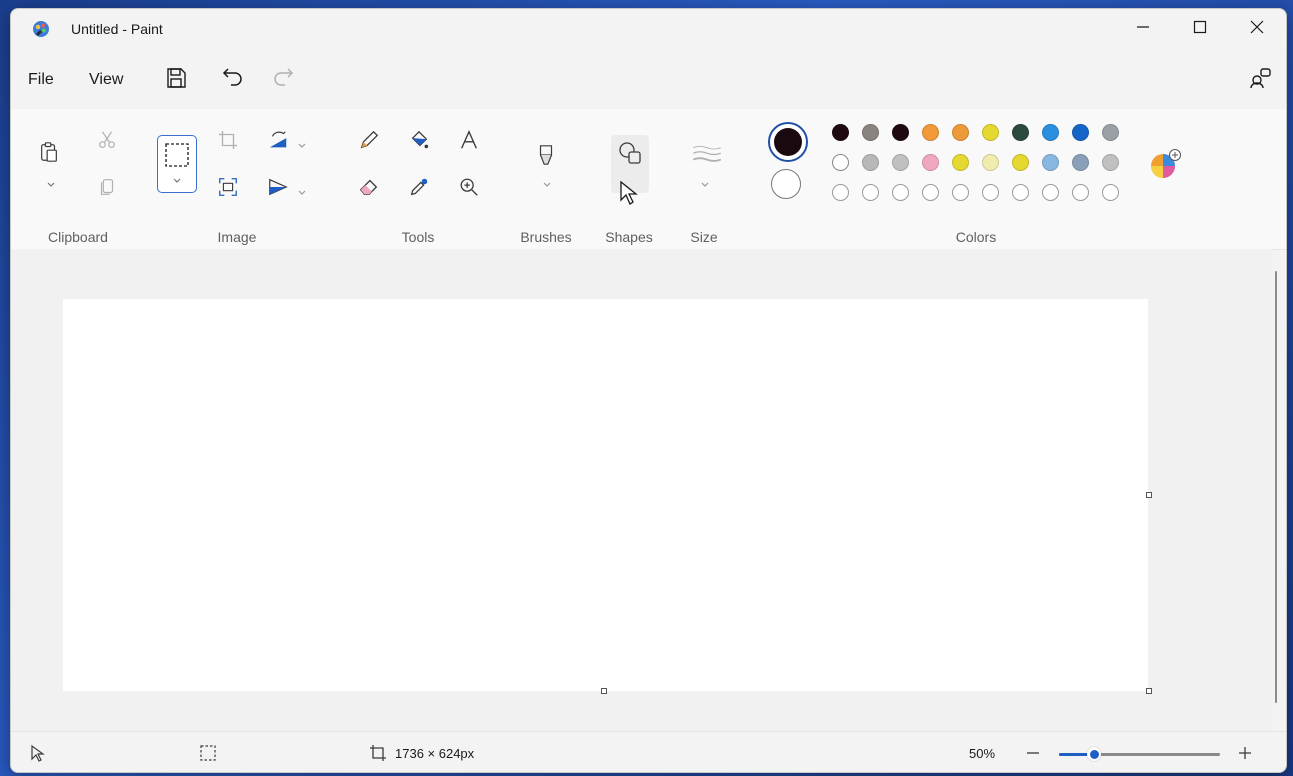  I want to click on primary-color-swatch, so click(788, 142).